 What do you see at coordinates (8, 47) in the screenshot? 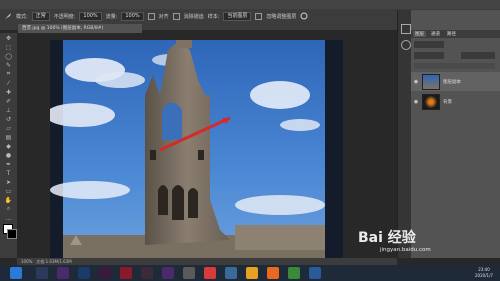
I see `marquee-tool-icon: ⬚` at bounding box center [8, 47].